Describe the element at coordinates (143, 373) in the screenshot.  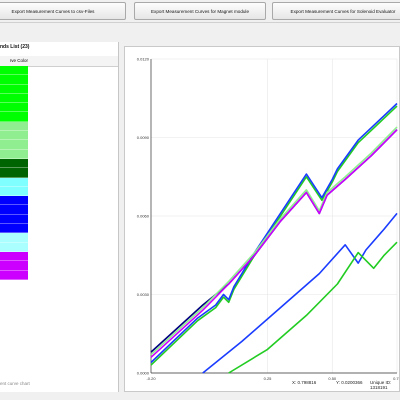
I see `y-tick-label: 0.0000` at that location.